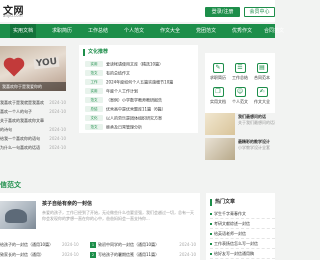 This screenshot has width=320, height=260. What do you see at coordinates (134, 118) in the screenshot?
I see `recommend-item-title: 以人的劳乐是团体组织研究方案` at bounding box center [134, 118].